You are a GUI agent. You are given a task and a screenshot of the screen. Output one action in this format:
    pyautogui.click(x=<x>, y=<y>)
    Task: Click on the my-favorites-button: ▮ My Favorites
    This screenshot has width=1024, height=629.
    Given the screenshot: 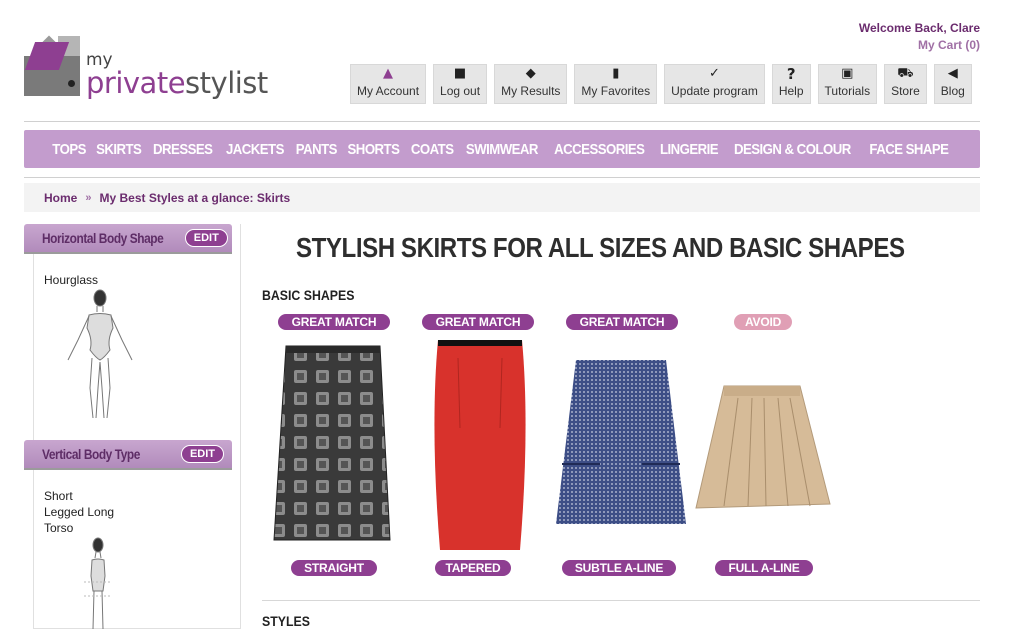 What is the action you would take?
    pyautogui.click(x=616, y=84)
    